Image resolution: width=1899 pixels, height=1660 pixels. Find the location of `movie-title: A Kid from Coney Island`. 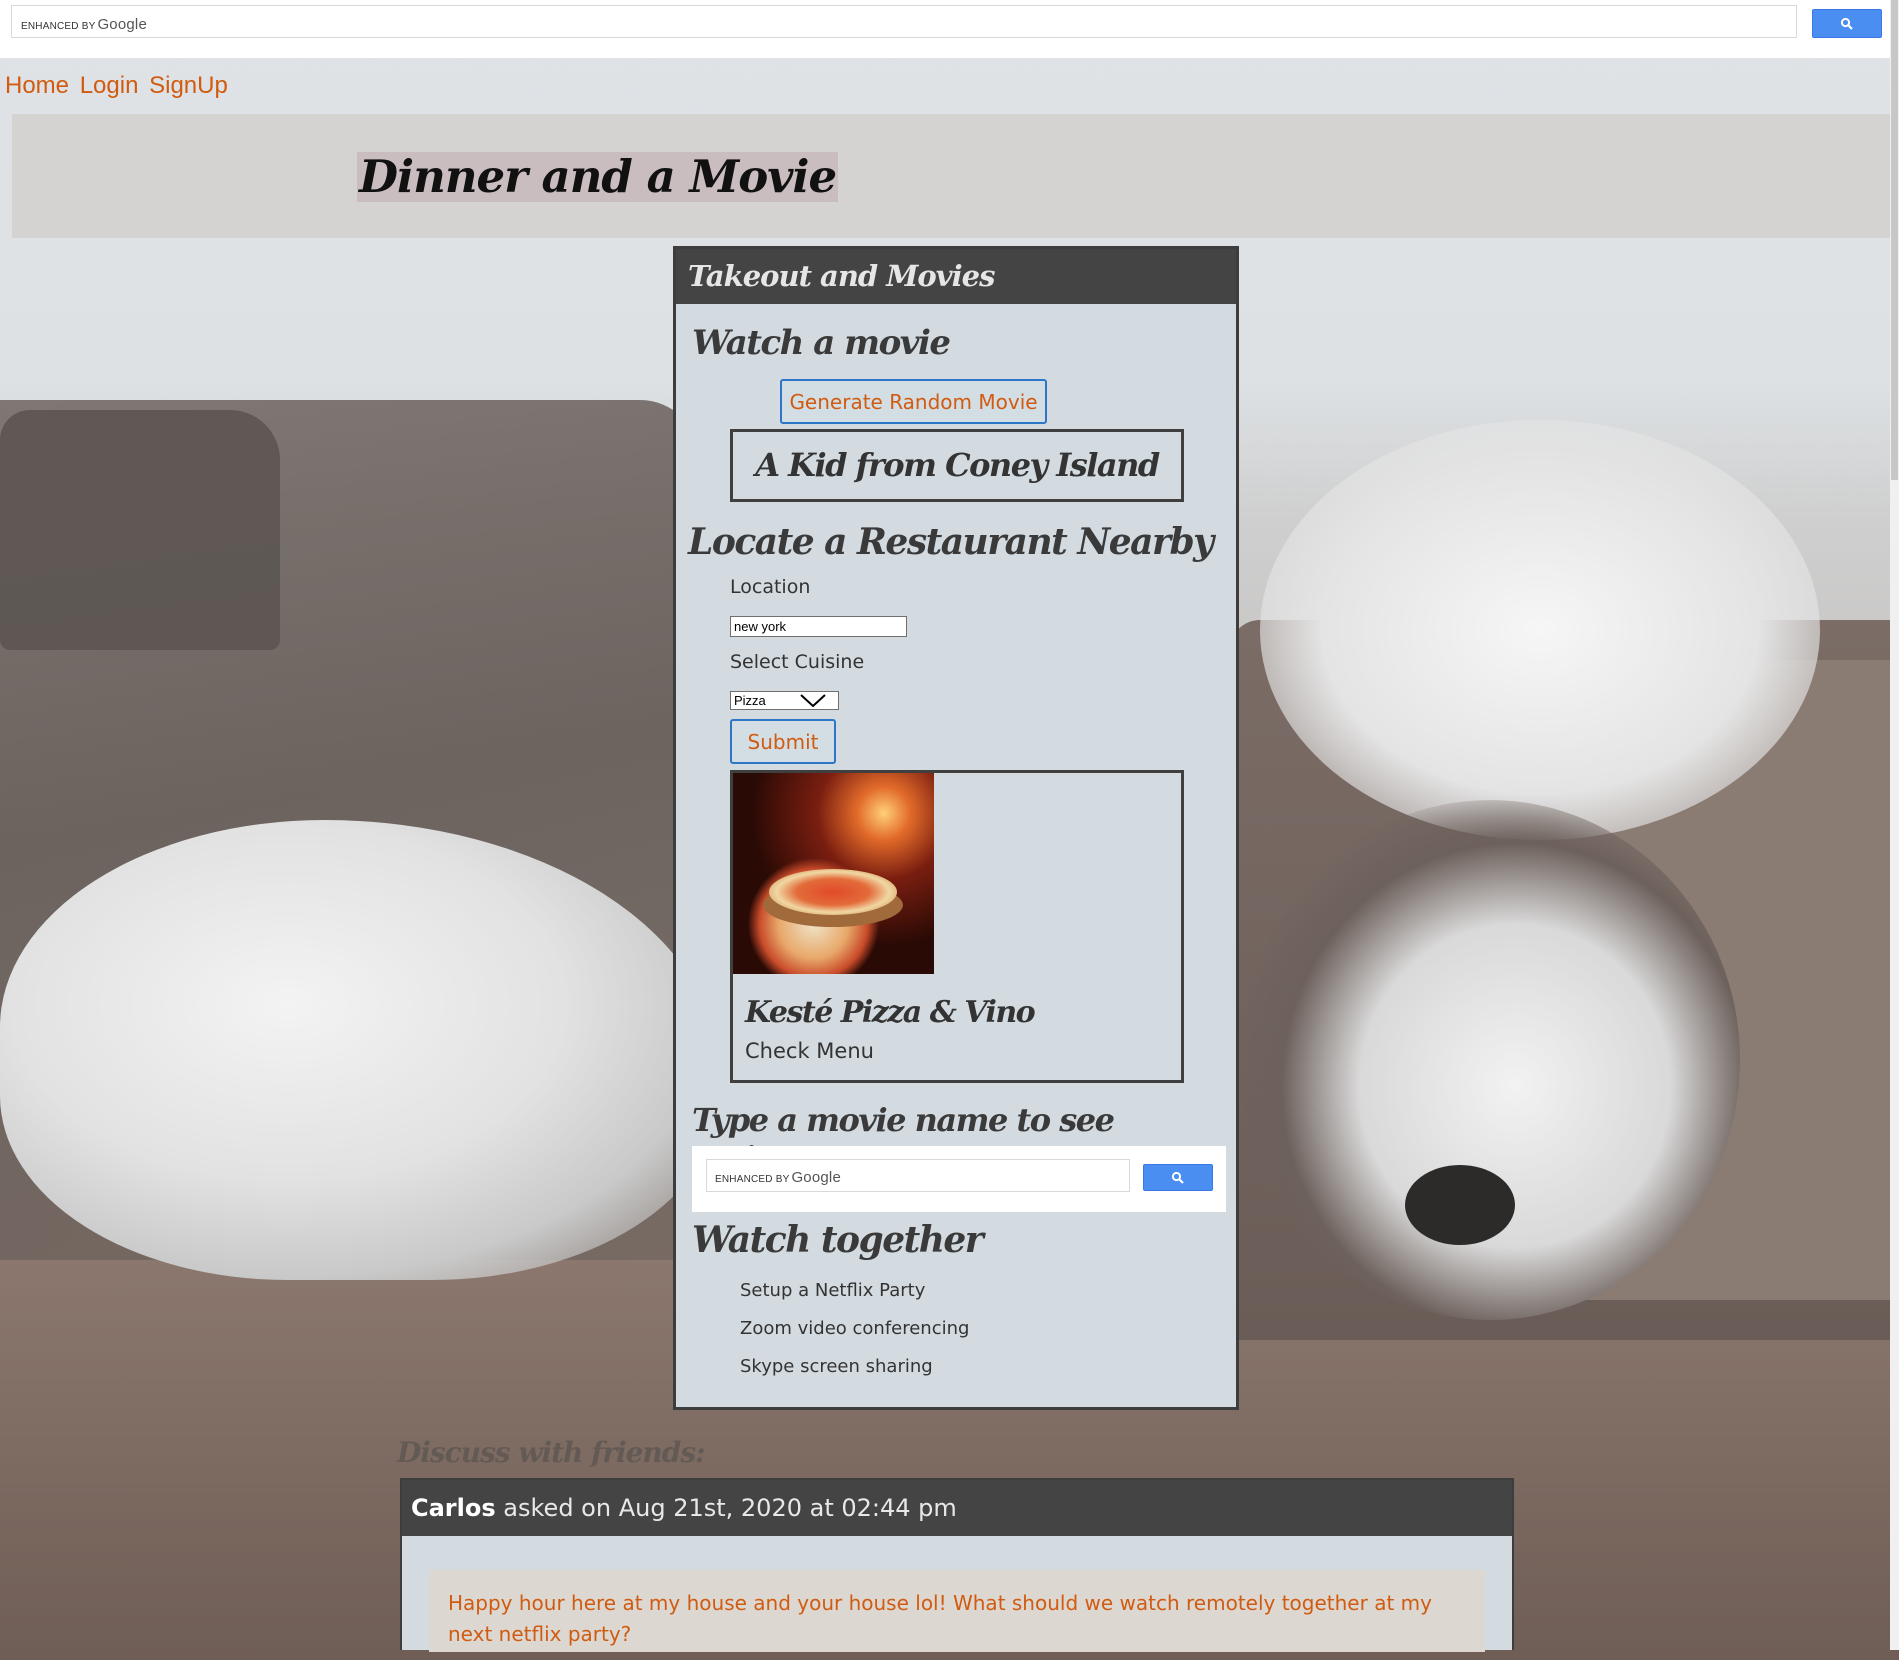

movie-title: A Kid from Coney Island is located at coordinates (957, 465).